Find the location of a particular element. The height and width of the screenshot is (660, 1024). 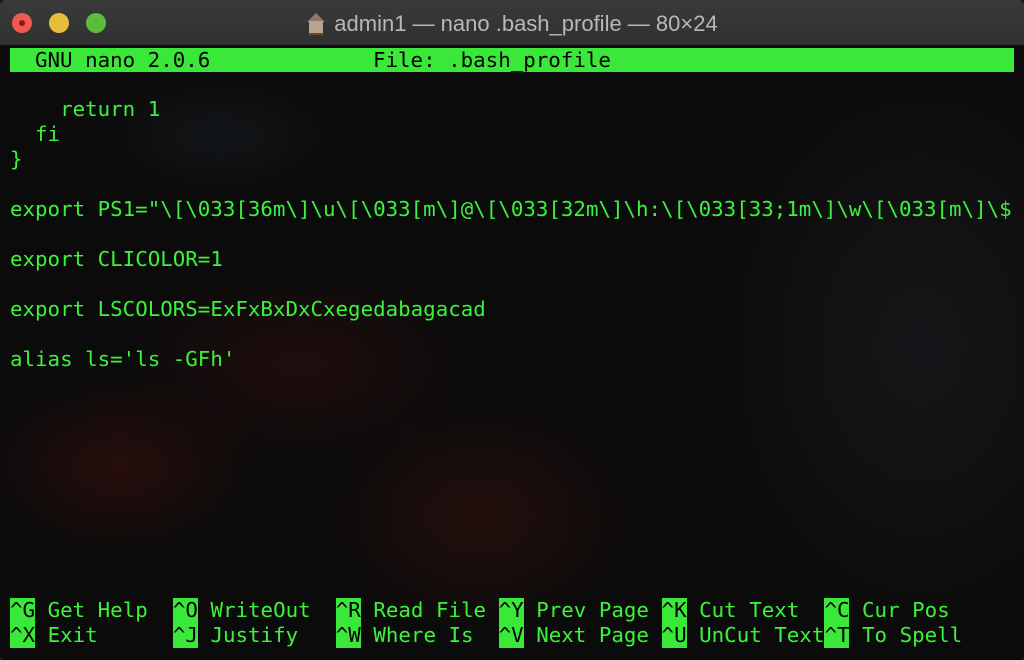

shortcut-label: Exit is located at coordinates (73, 635).